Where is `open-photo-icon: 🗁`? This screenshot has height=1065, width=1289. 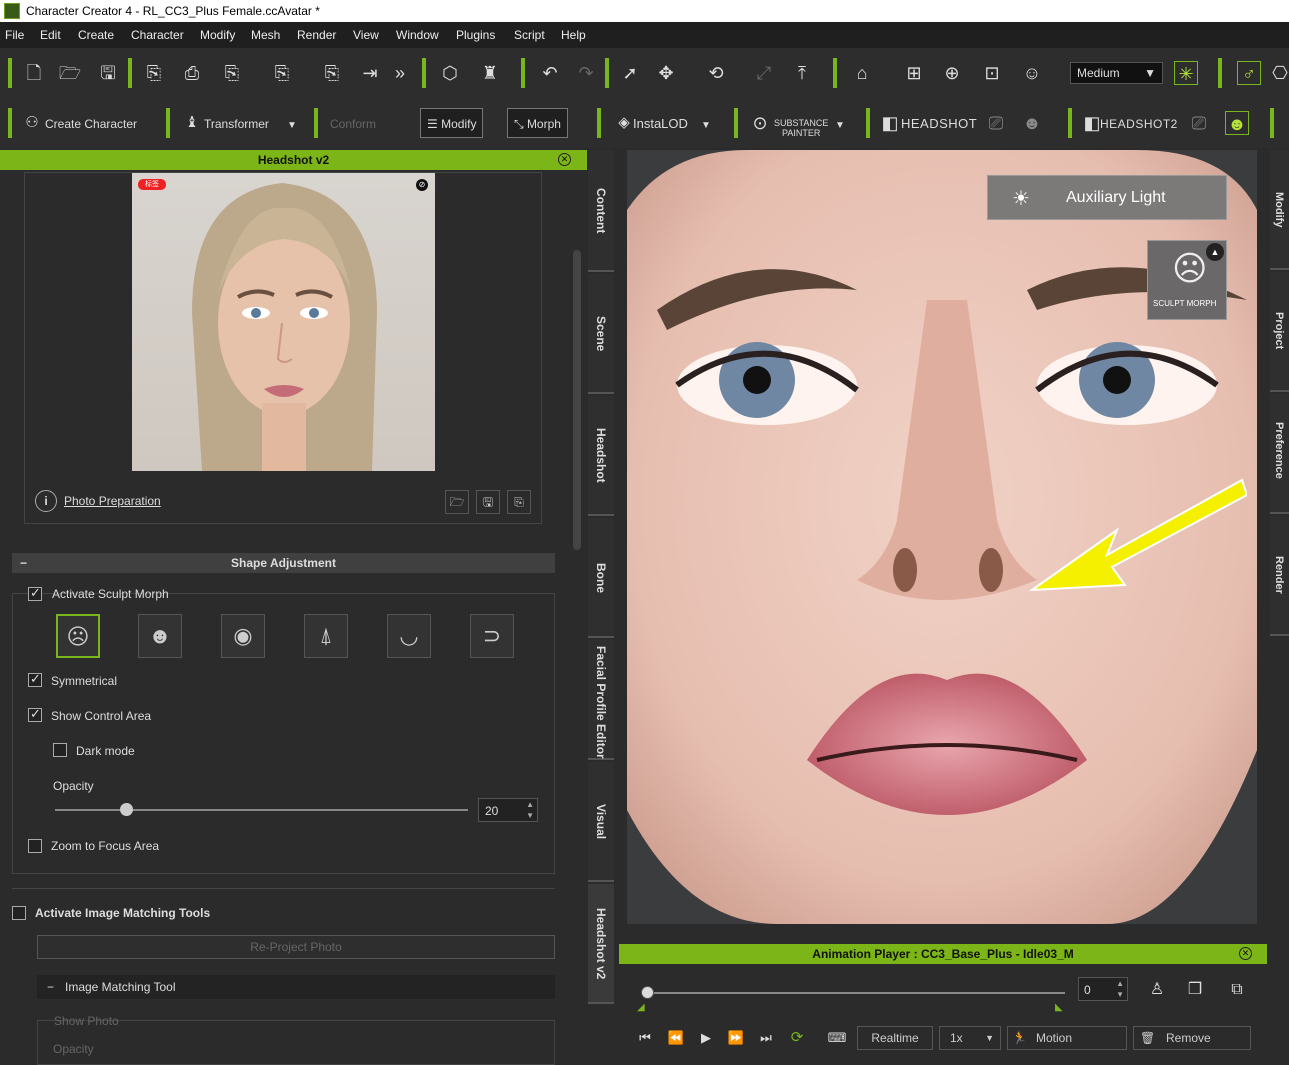
open-photo-icon: 🗁 is located at coordinates (457, 502).